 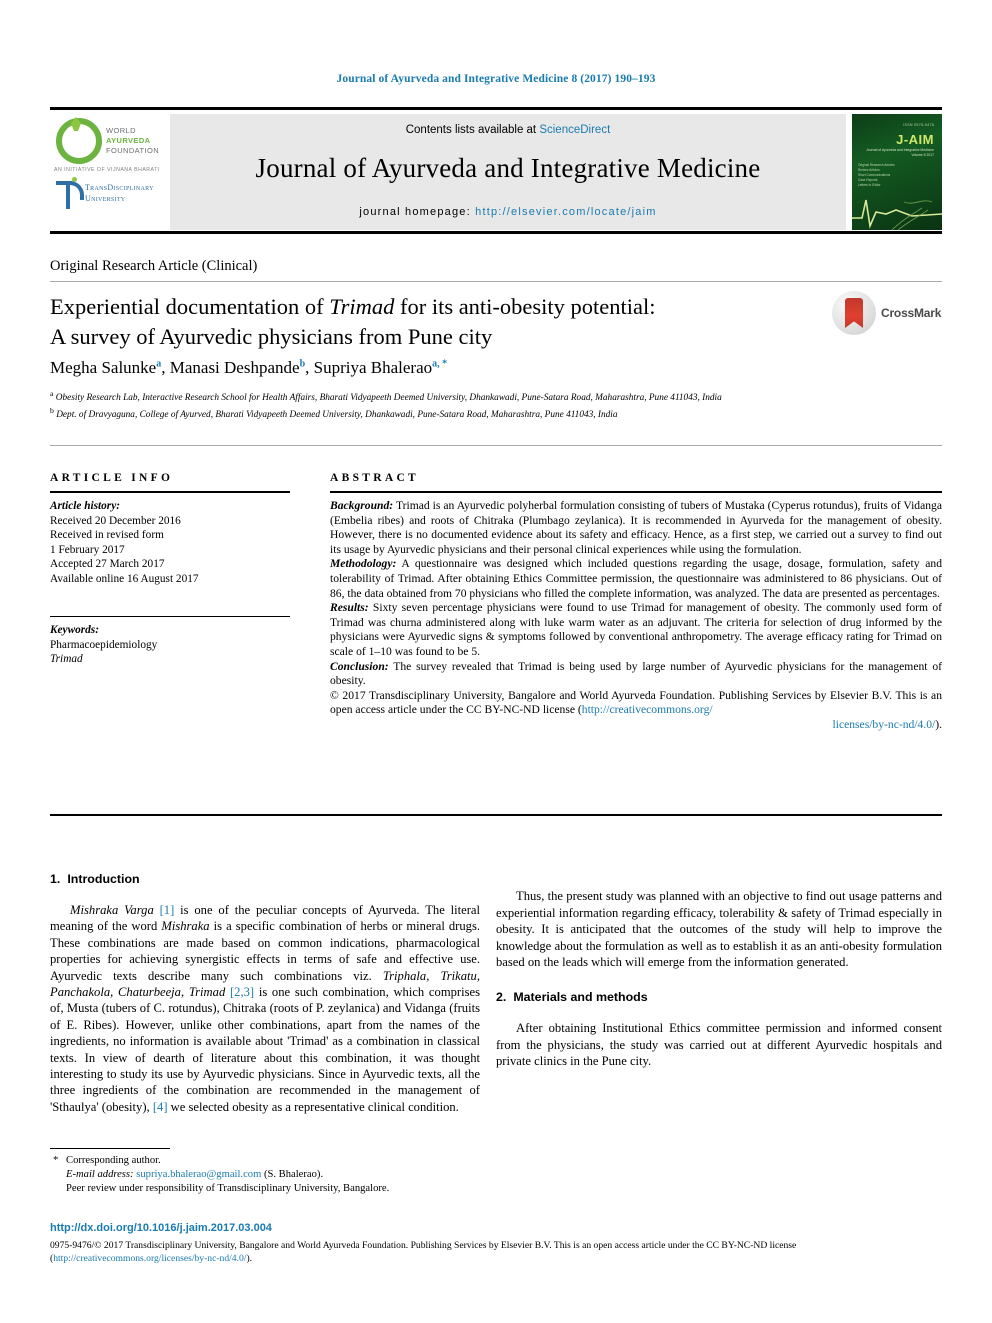 I want to click on abstract-conclusion-label: Conclusion:, so click(x=359, y=666).